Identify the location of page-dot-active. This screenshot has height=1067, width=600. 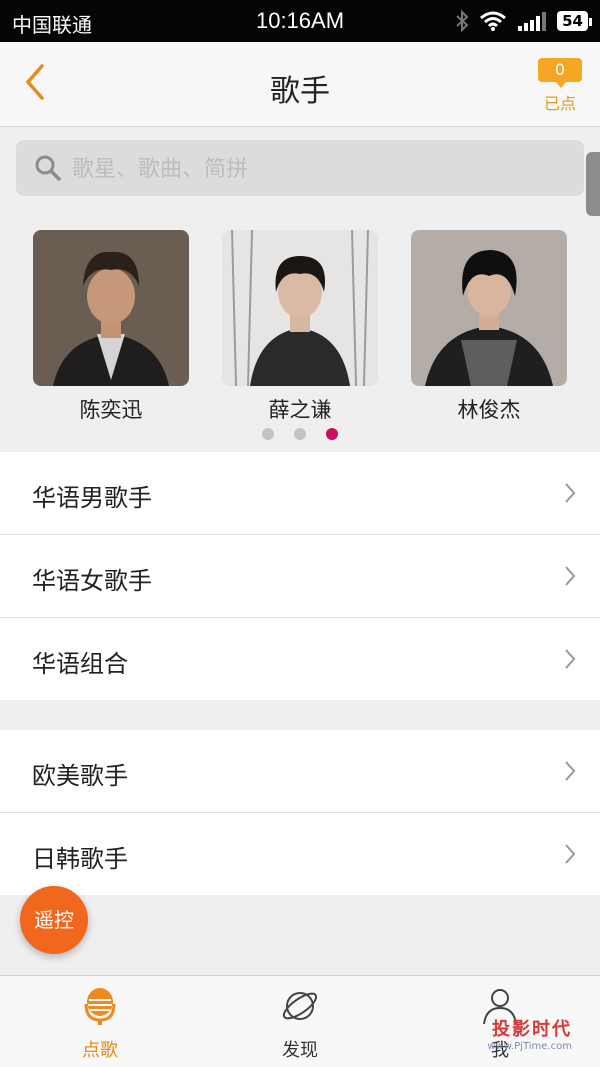
(332, 434).